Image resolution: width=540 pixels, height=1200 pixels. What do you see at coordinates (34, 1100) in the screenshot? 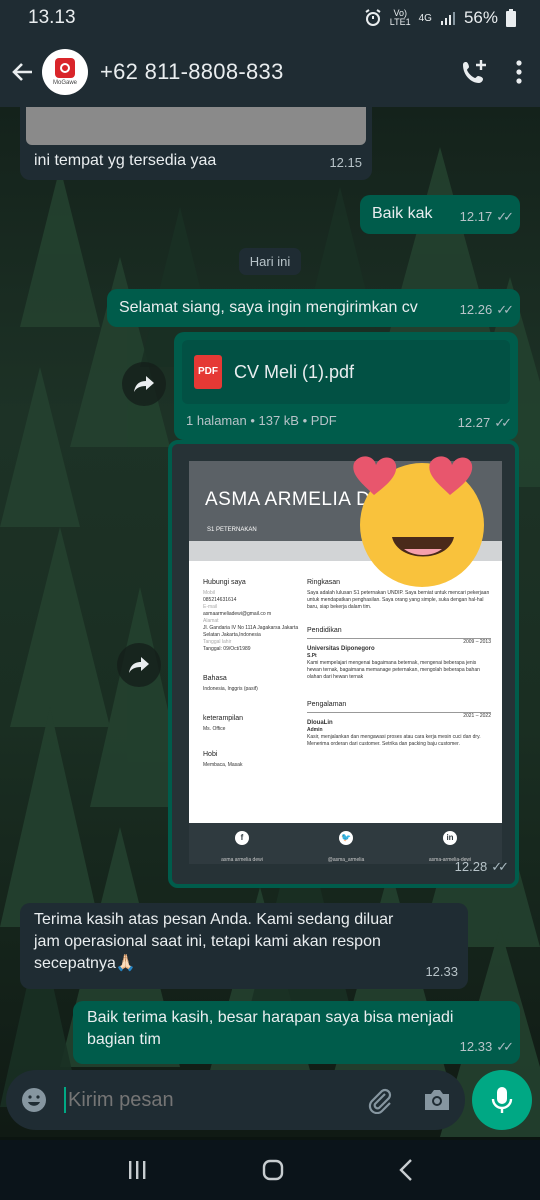
I see `emoji-icon` at bounding box center [34, 1100].